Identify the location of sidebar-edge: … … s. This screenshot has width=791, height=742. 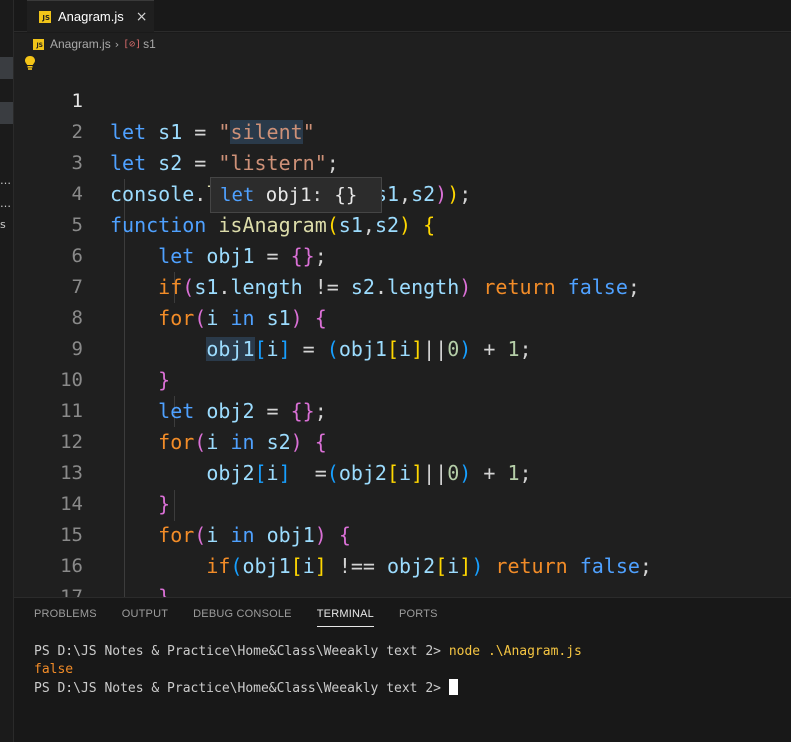
(7, 371).